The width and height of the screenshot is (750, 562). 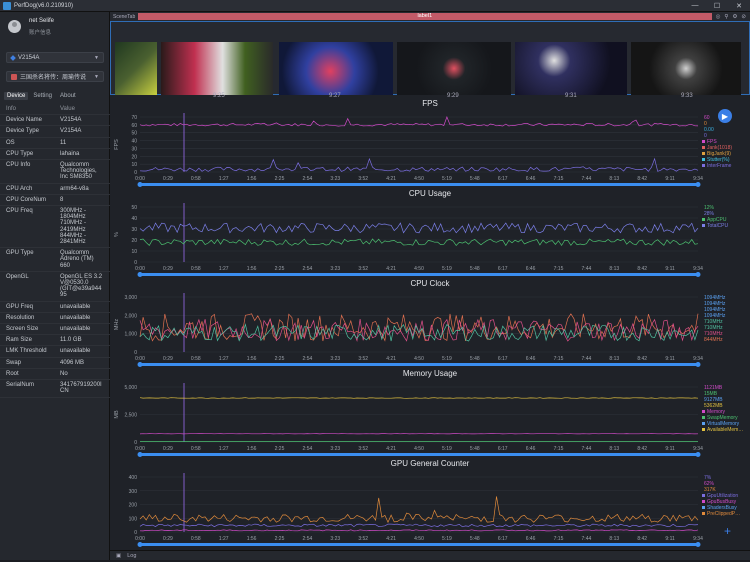 I want to click on app-select: 三国杀名将传：周瑜传说 ▼, so click(x=55, y=76).